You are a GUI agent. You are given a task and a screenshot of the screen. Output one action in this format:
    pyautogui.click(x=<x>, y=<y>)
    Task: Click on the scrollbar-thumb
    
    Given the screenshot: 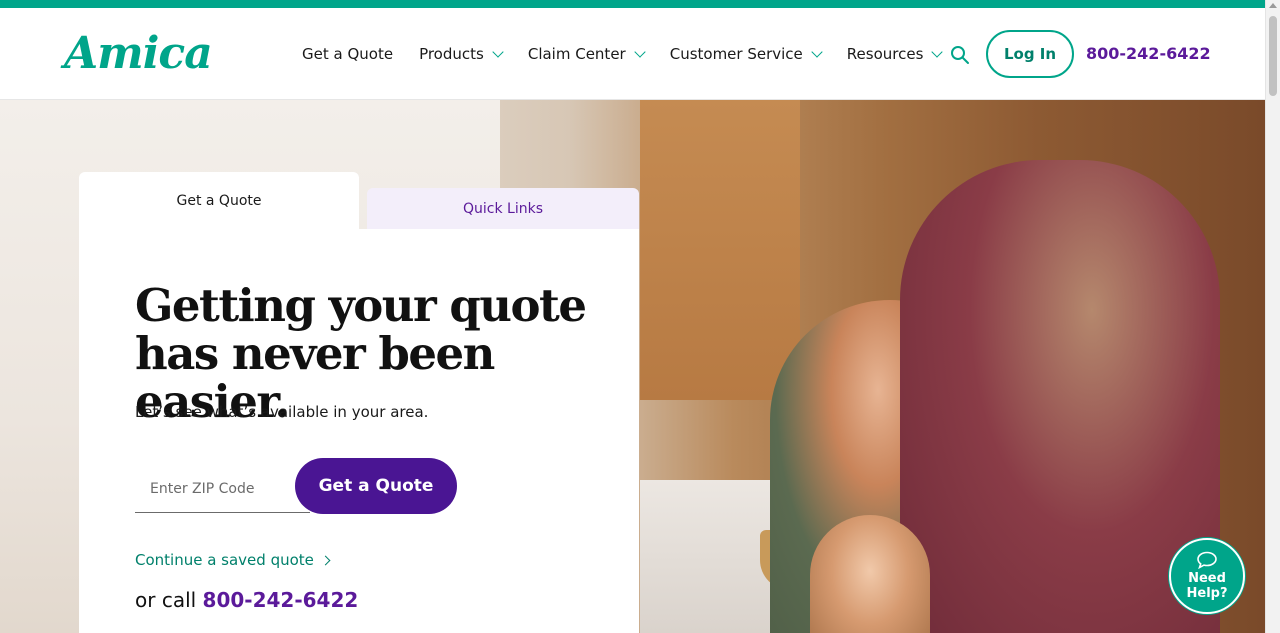 What is the action you would take?
    pyautogui.click(x=1273, y=56)
    